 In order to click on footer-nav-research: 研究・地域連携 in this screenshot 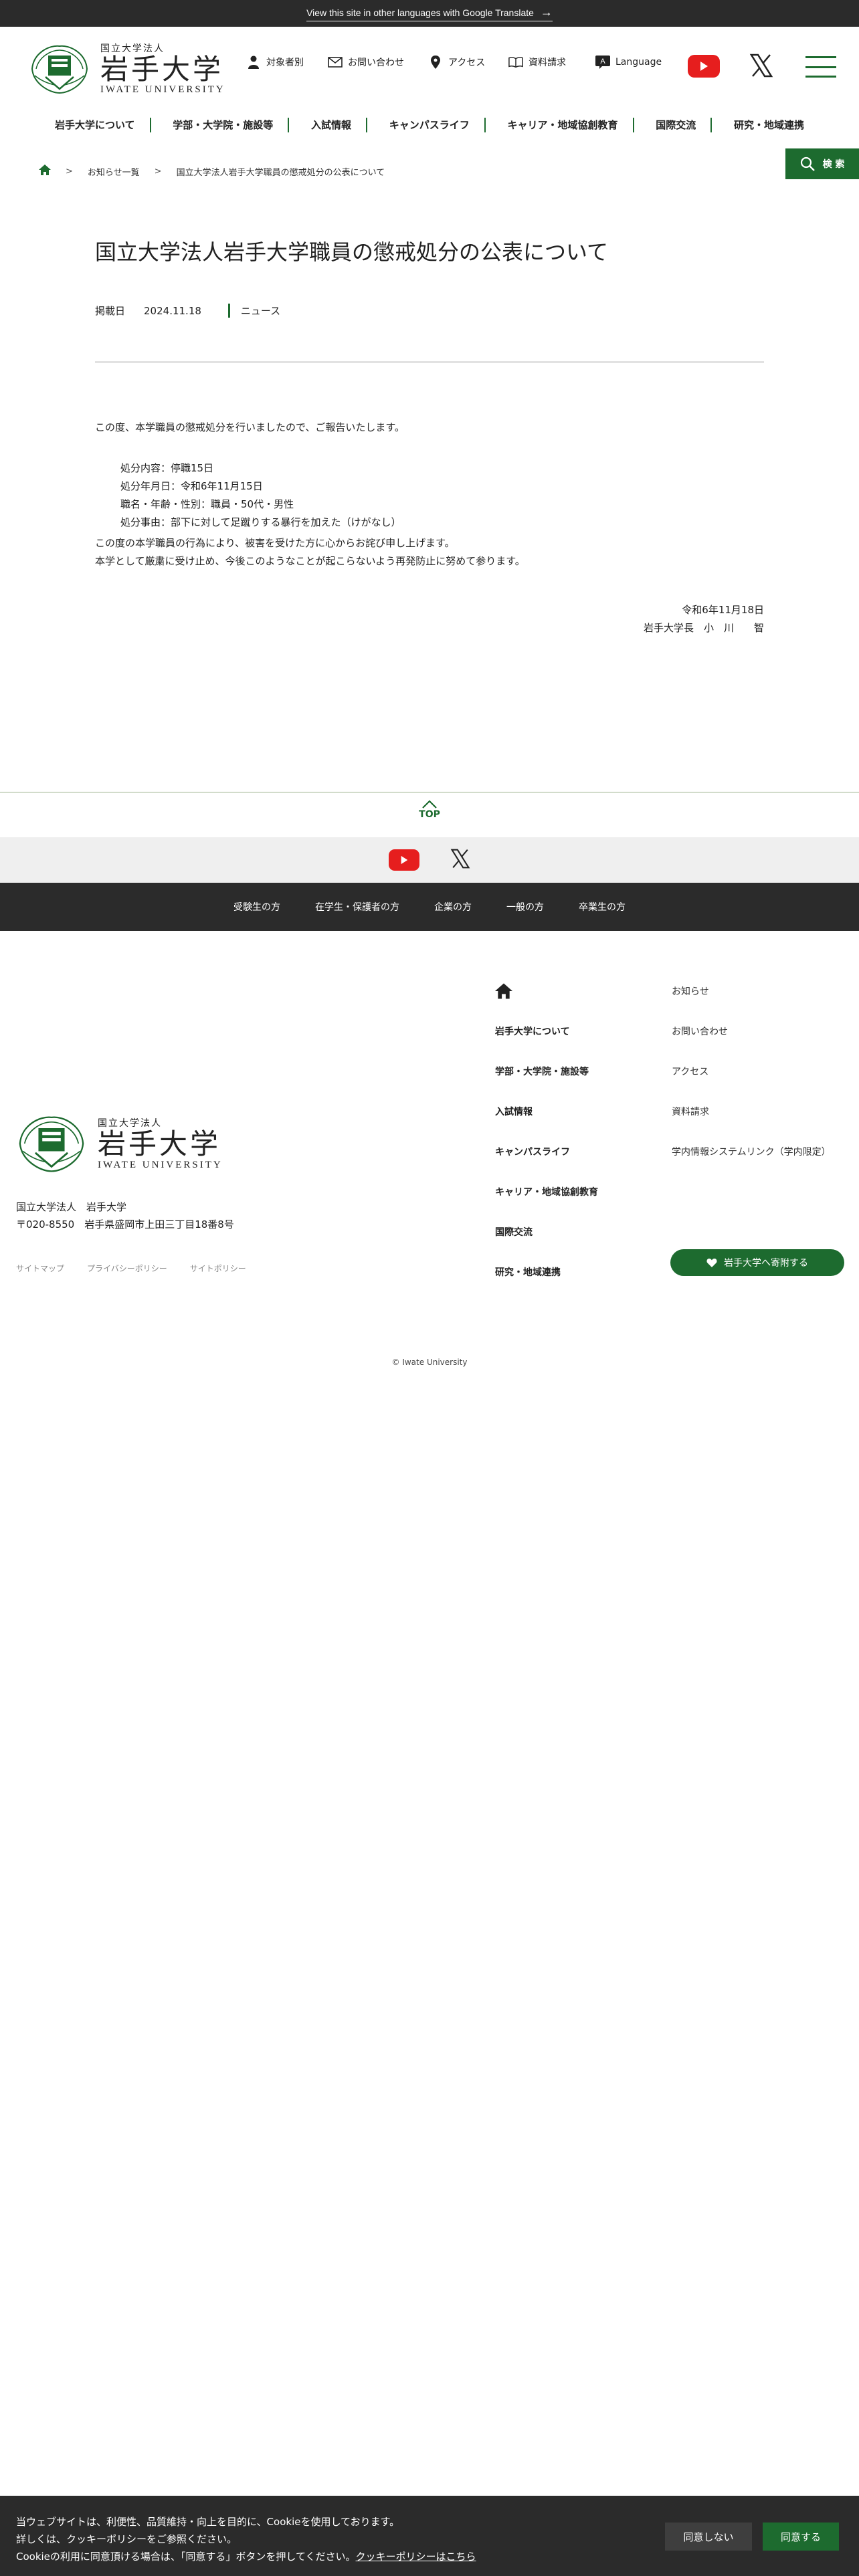, I will do `click(546, 1272)`.